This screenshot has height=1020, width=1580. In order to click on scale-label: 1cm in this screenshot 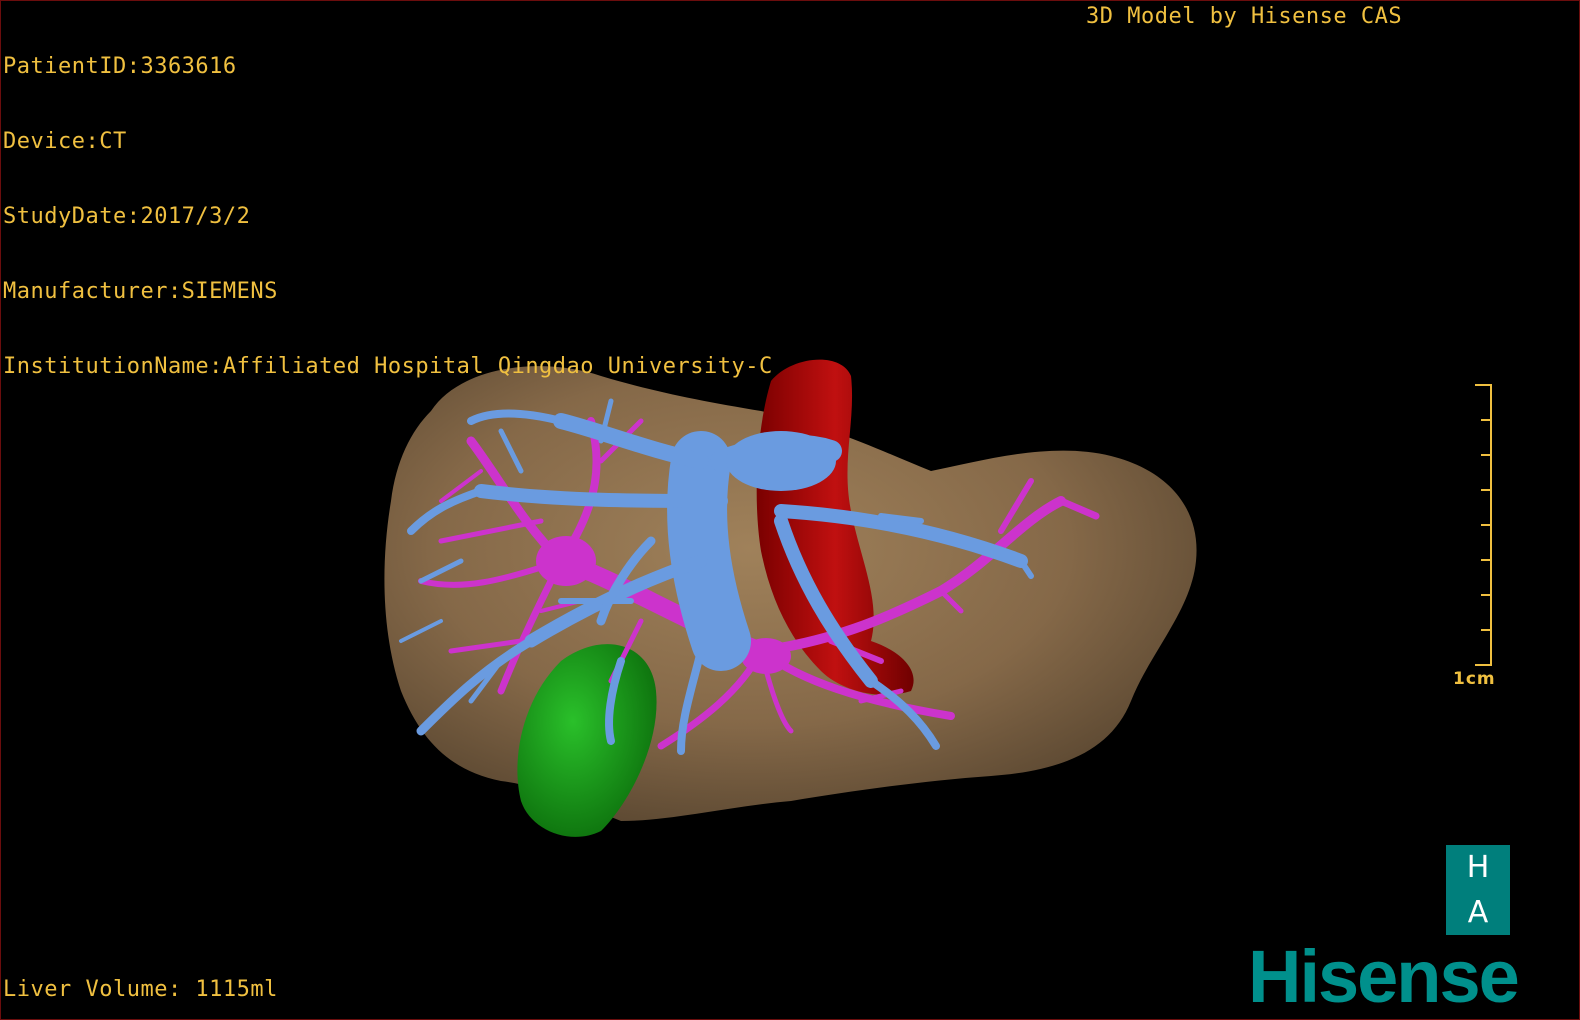, I will do `click(1474, 679)`.